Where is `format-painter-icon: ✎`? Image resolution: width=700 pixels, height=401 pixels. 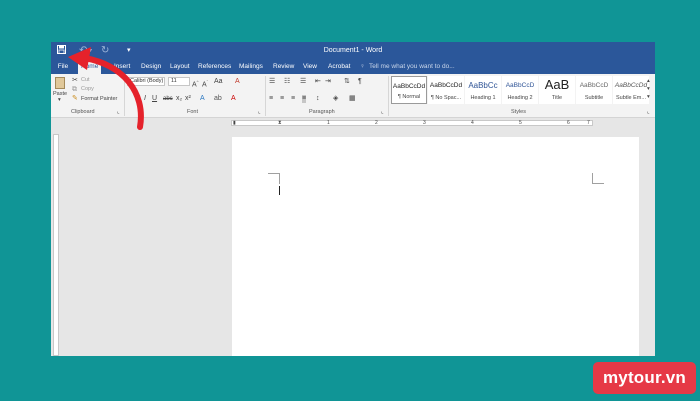 format-painter-icon: ✎ is located at coordinates (75, 99).